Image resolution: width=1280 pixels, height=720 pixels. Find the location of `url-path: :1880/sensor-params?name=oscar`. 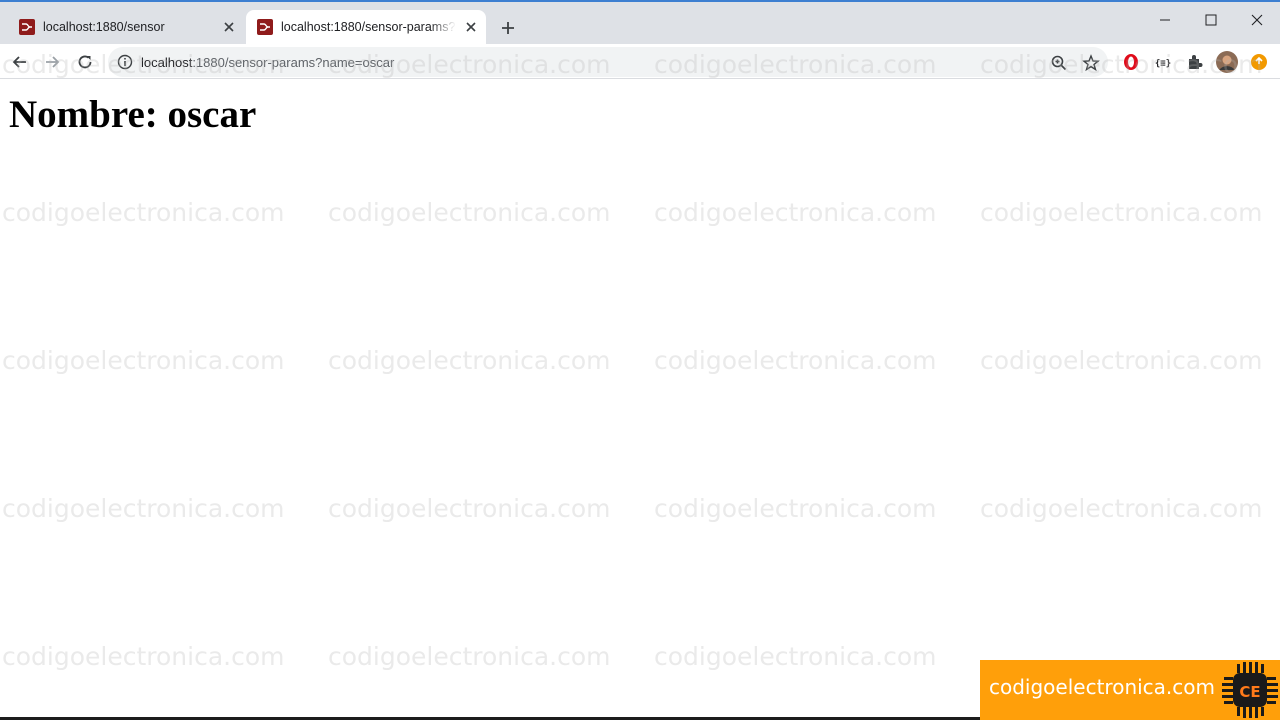

url-path: :1880/sensor-params?name=oscar is located at coordinates (293, 62).